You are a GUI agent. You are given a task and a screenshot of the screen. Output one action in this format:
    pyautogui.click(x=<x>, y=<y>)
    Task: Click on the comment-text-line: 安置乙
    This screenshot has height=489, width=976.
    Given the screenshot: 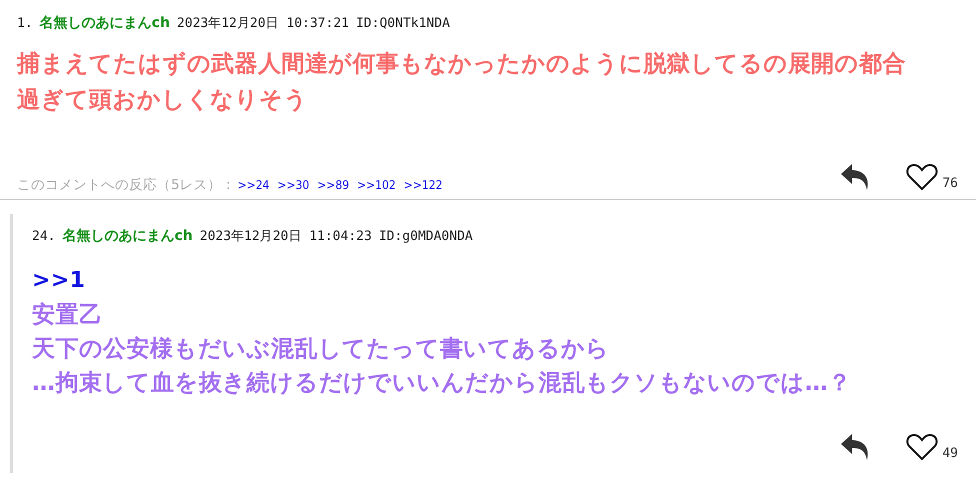 What is the action you would take?
    pyautogui.click(x=68, y=315)
    